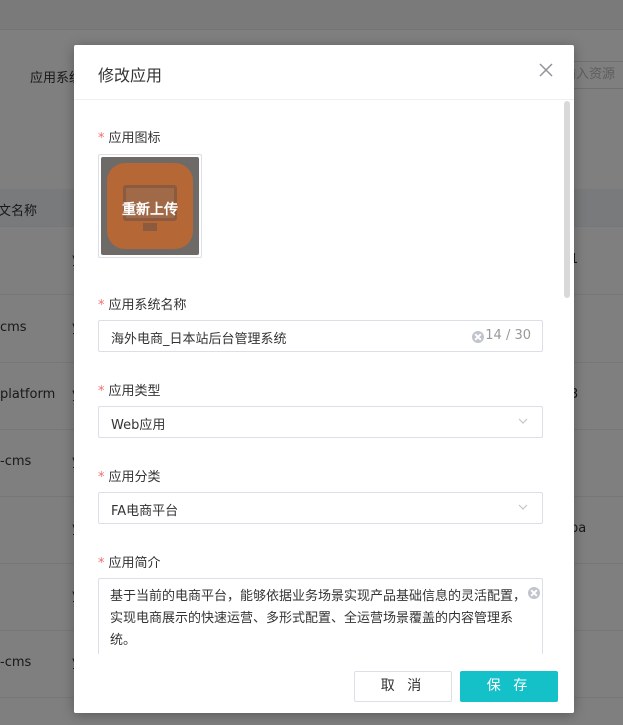 This screenshot has width=623, height=725. Describe the element at coordinates (145, 511) in the screenshot. I see `category-value: FA电商平台` at that location.